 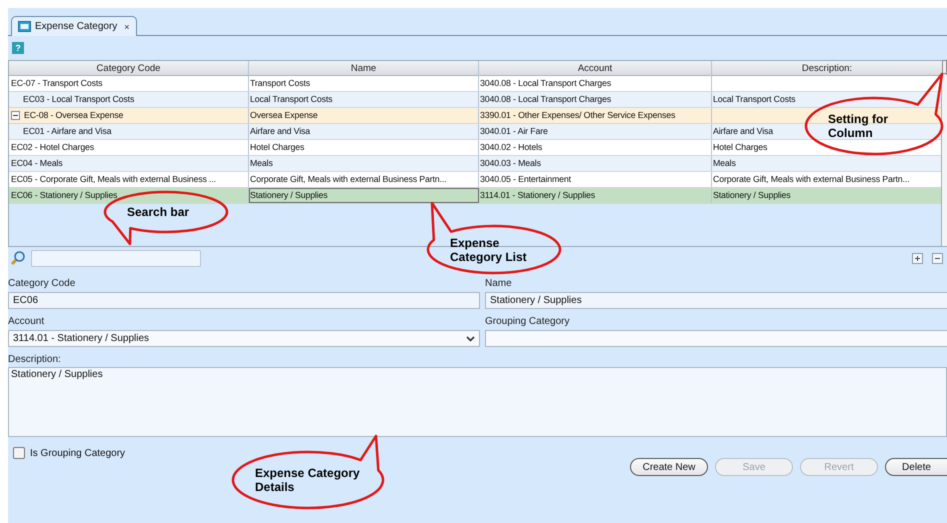 I want to click on table-cell-text: EC06 - Stationery / Supplies, so click(x=64, y=195).